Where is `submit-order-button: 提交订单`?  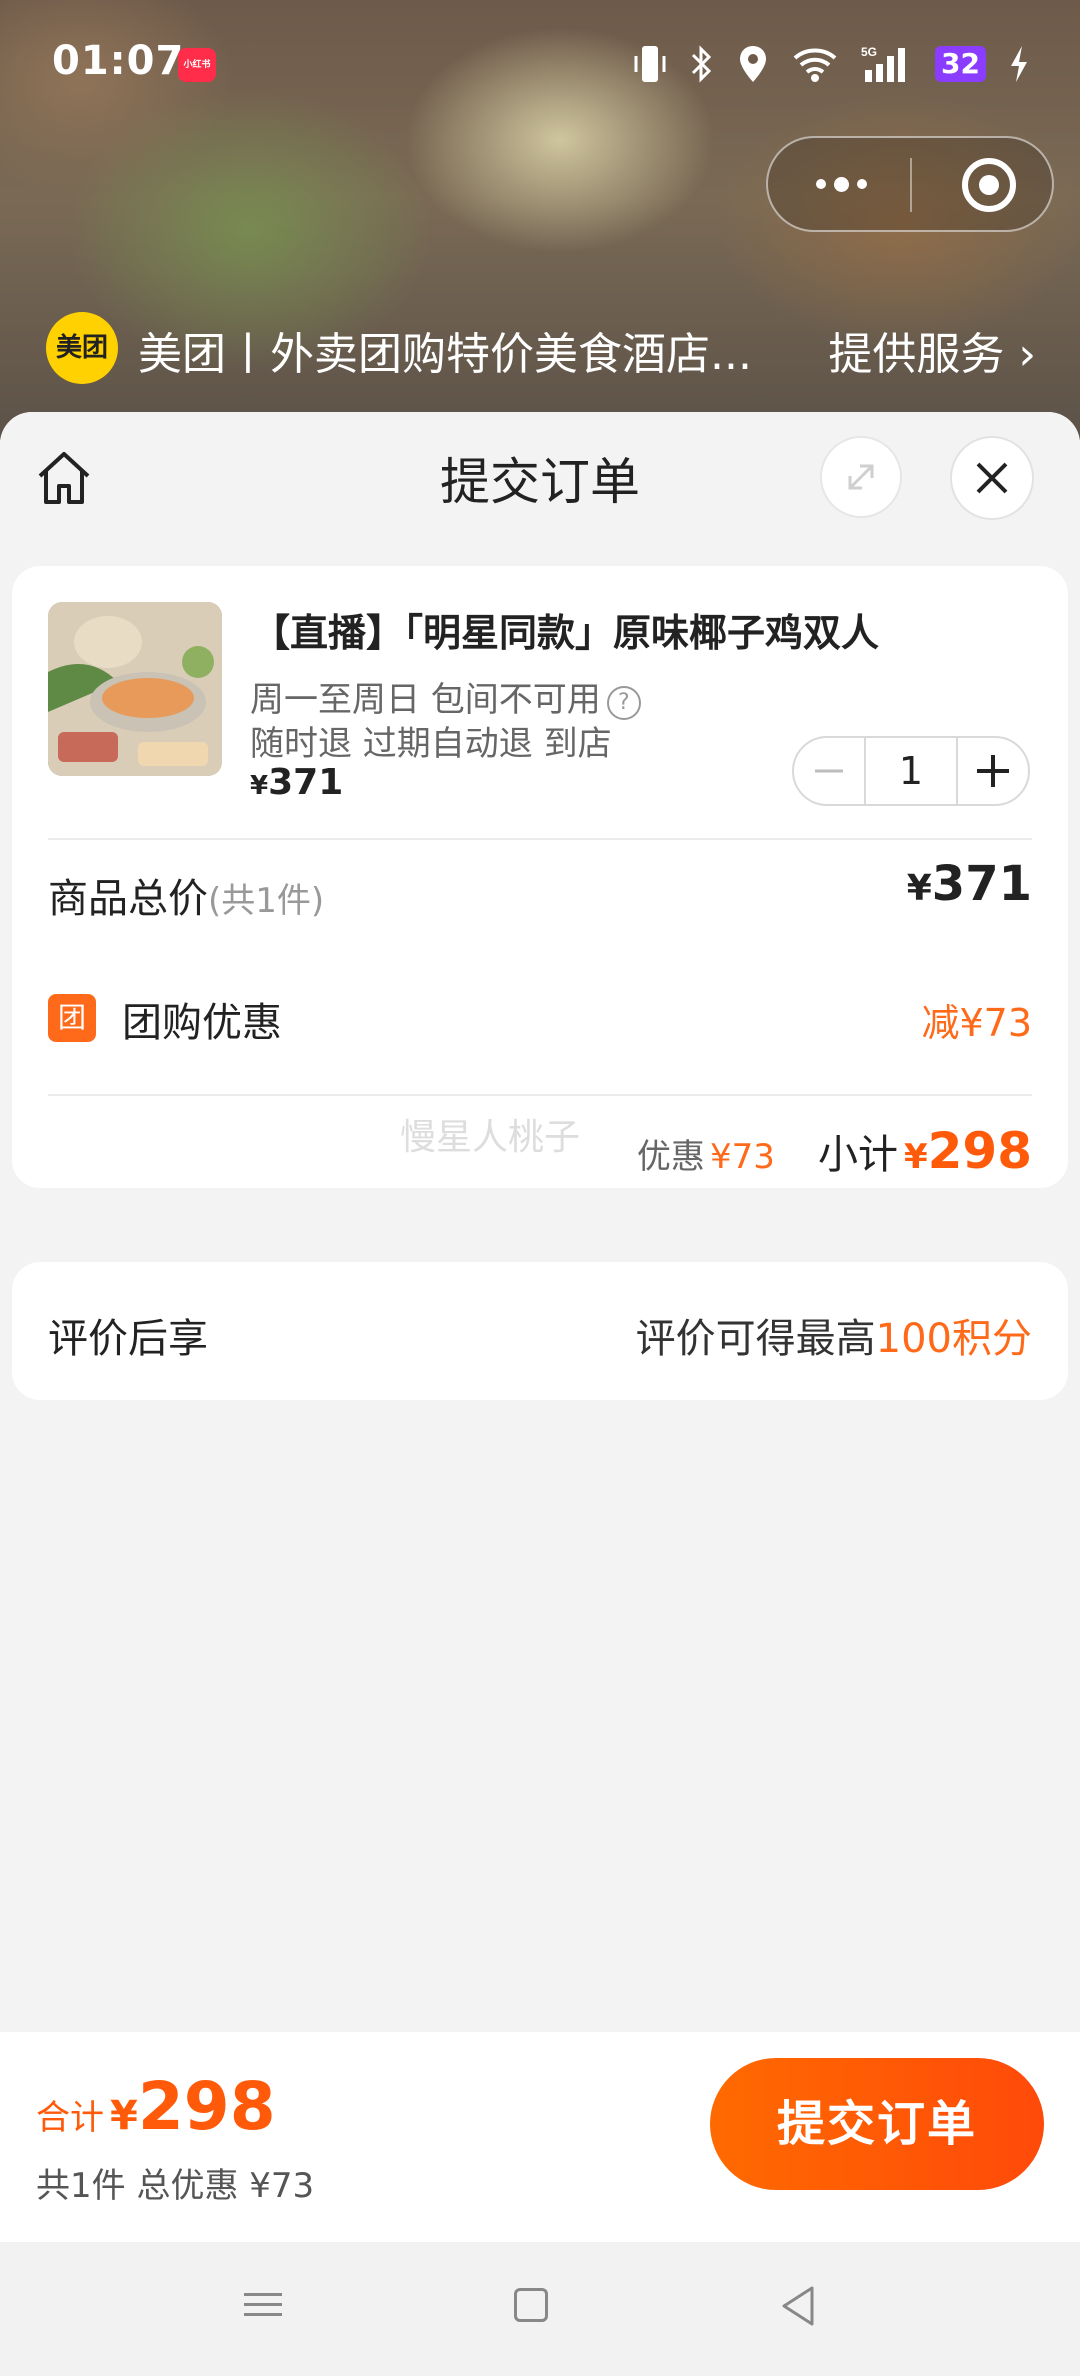
submit-order-button: 提交订单 is located at coordinates (877, 2124).